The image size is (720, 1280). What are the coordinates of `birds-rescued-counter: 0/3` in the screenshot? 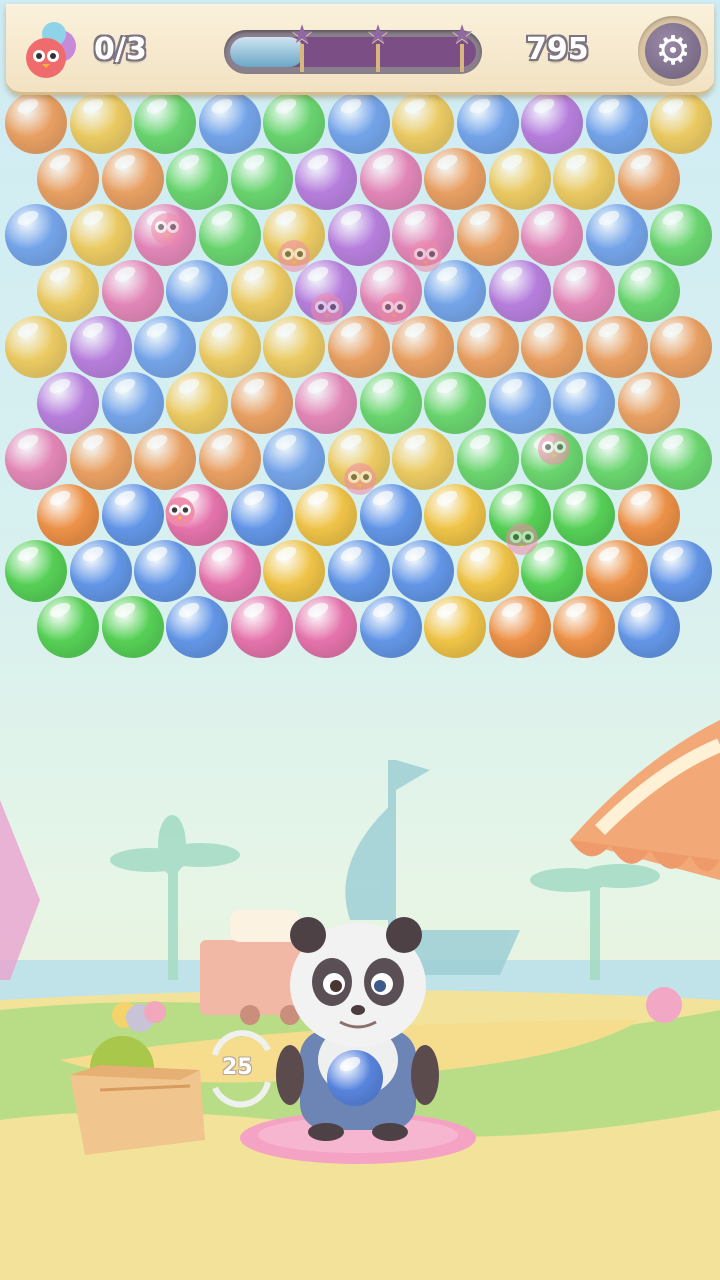 It's located at (120, 49).